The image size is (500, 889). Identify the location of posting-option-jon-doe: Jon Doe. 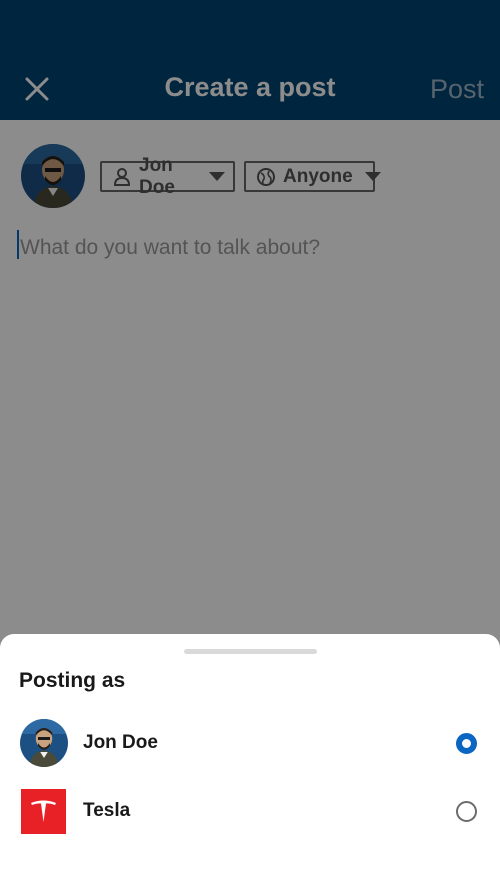
(250, 748).